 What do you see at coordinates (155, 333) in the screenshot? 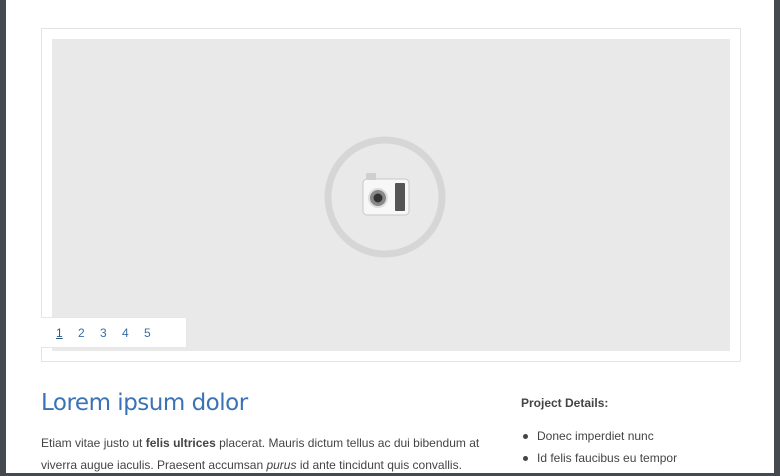
I see `pager-link-5: 5` at bounding box center [155, 333].